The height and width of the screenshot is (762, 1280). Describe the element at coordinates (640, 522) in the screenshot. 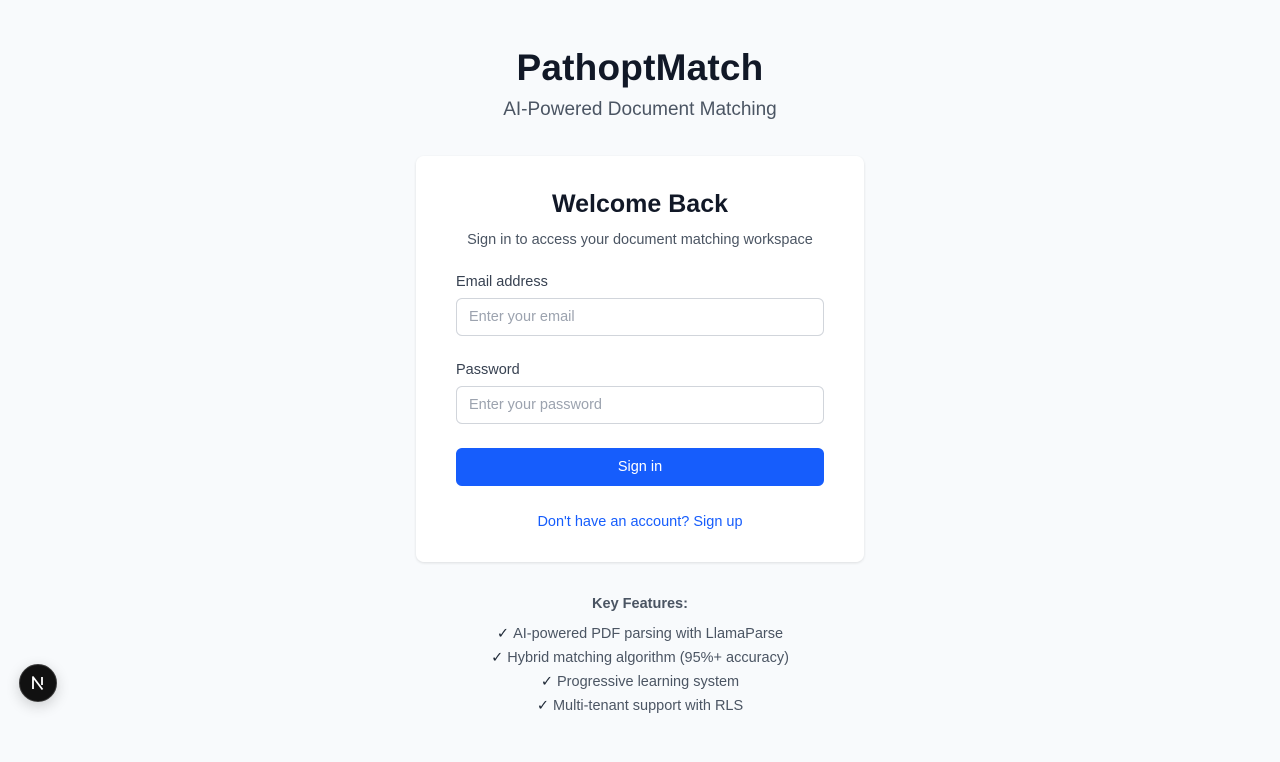

I see `signup-link: Don't have an account? Sign up` at that location.